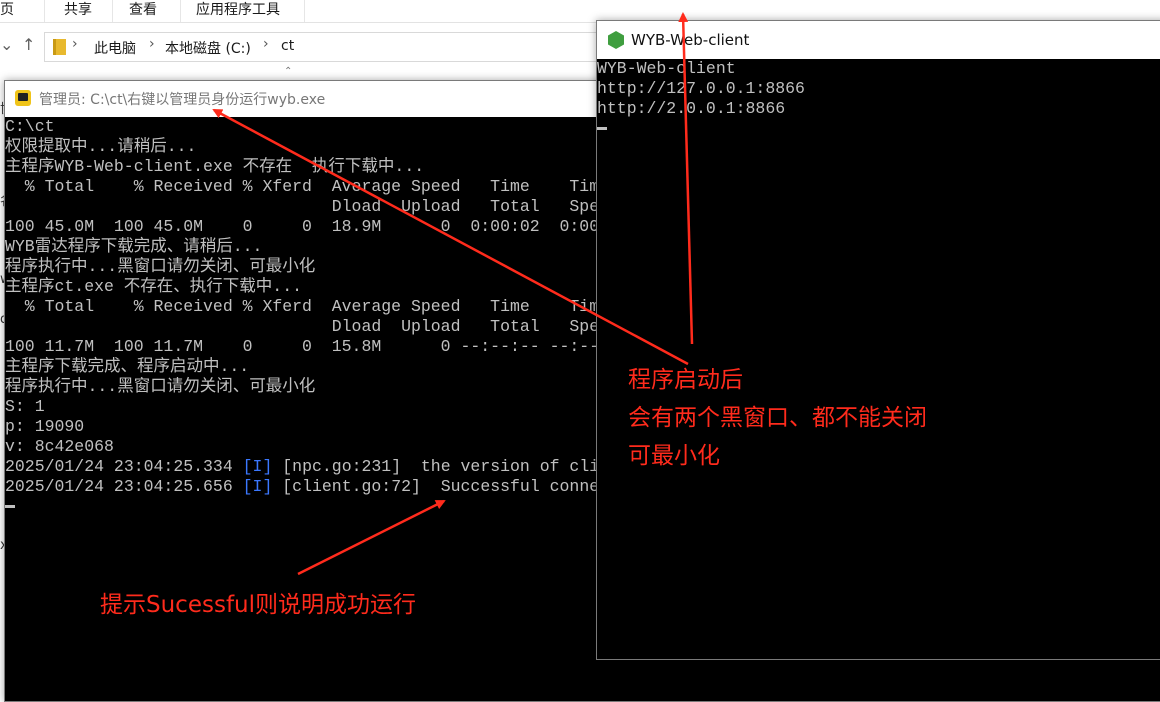 Image resolution: width=1160 pixels, height=702 pixels. I want to click on arrow-to-client-title, so click(686, 178).